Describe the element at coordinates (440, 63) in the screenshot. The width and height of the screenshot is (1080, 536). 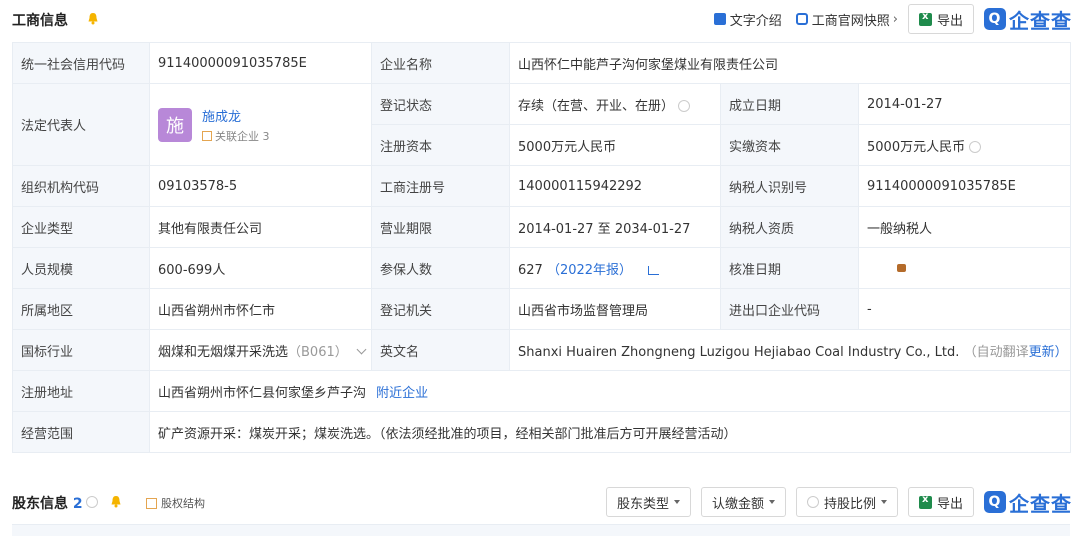
I see `company-name-label: 企业名称` at that location.